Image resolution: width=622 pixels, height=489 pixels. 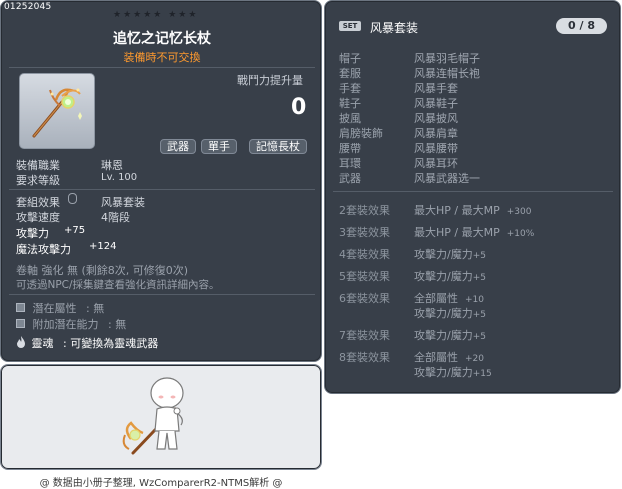 What do you see at coordinates (43, 249) in the screenshot?
I see `magic-attack-label: 魔法攻擊力` at bounding box center [43, 249].